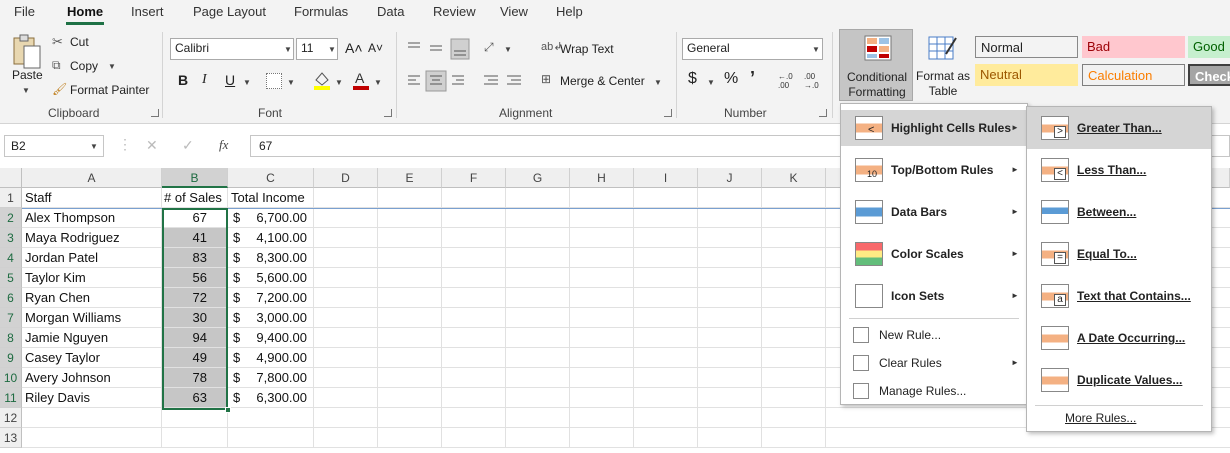 This screenshot has width=1230, height=453. Describe the element at coordinates (322, 80) in the screenshot. I see `fill-color-button` at that location.